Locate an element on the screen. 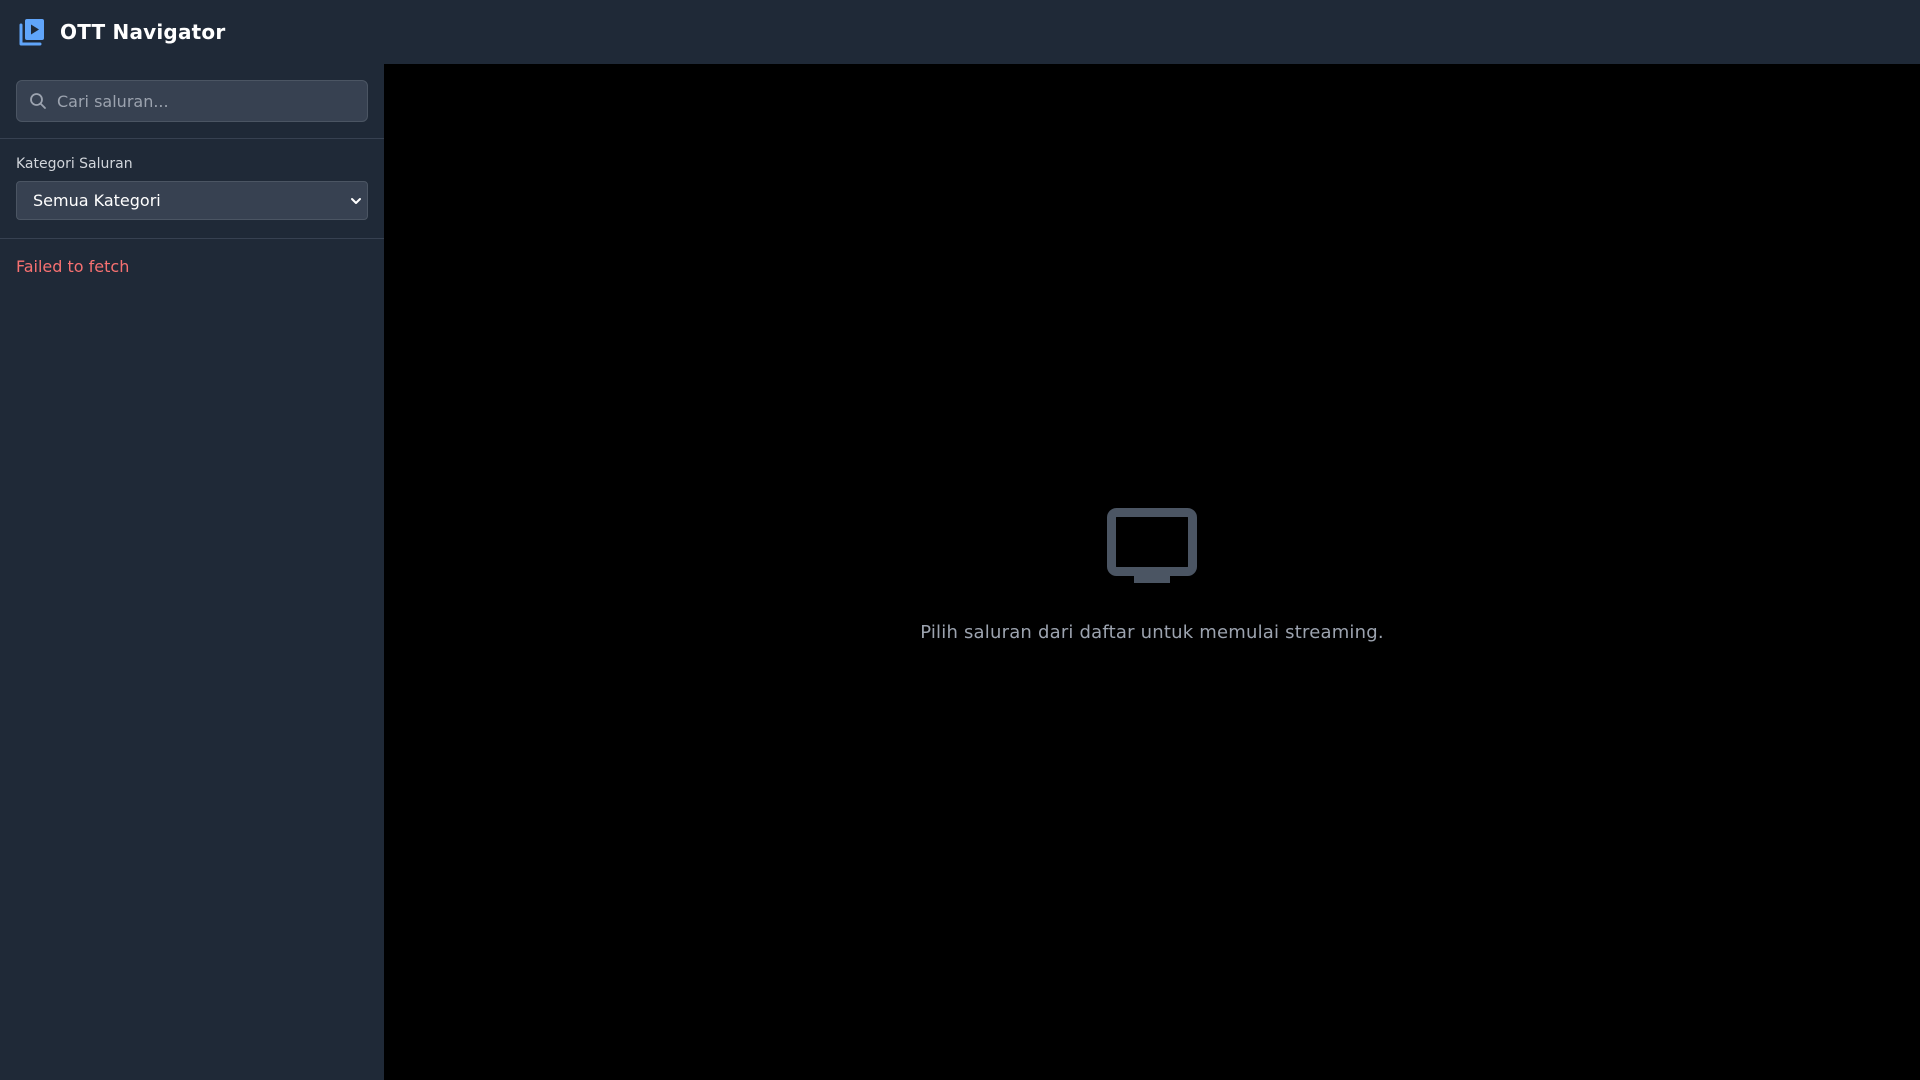 Image resolution: width=1920 pixels, height=1080 pixels. search-input is located at coordinates (192, 101).